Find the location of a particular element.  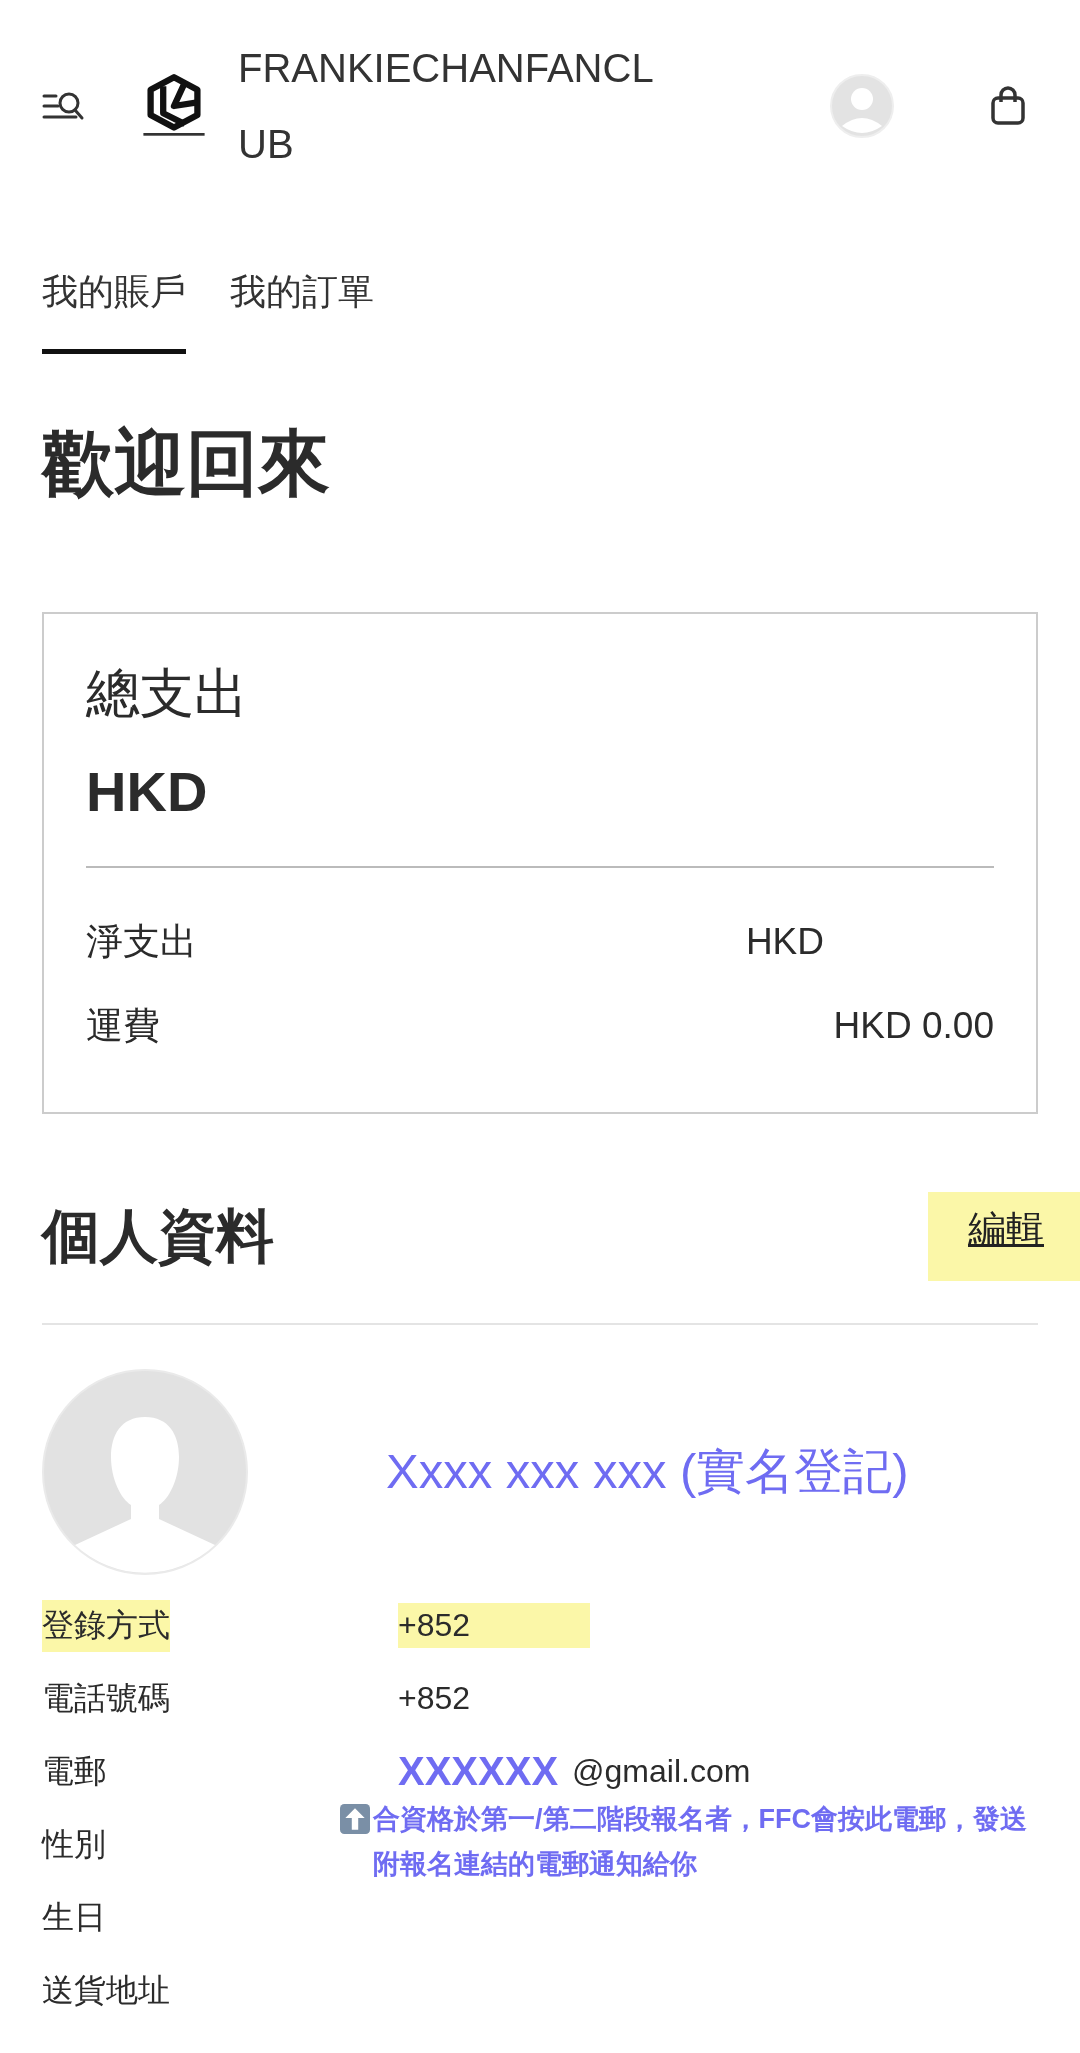

field-label: 生日 is located at coordinates (74, 1917).